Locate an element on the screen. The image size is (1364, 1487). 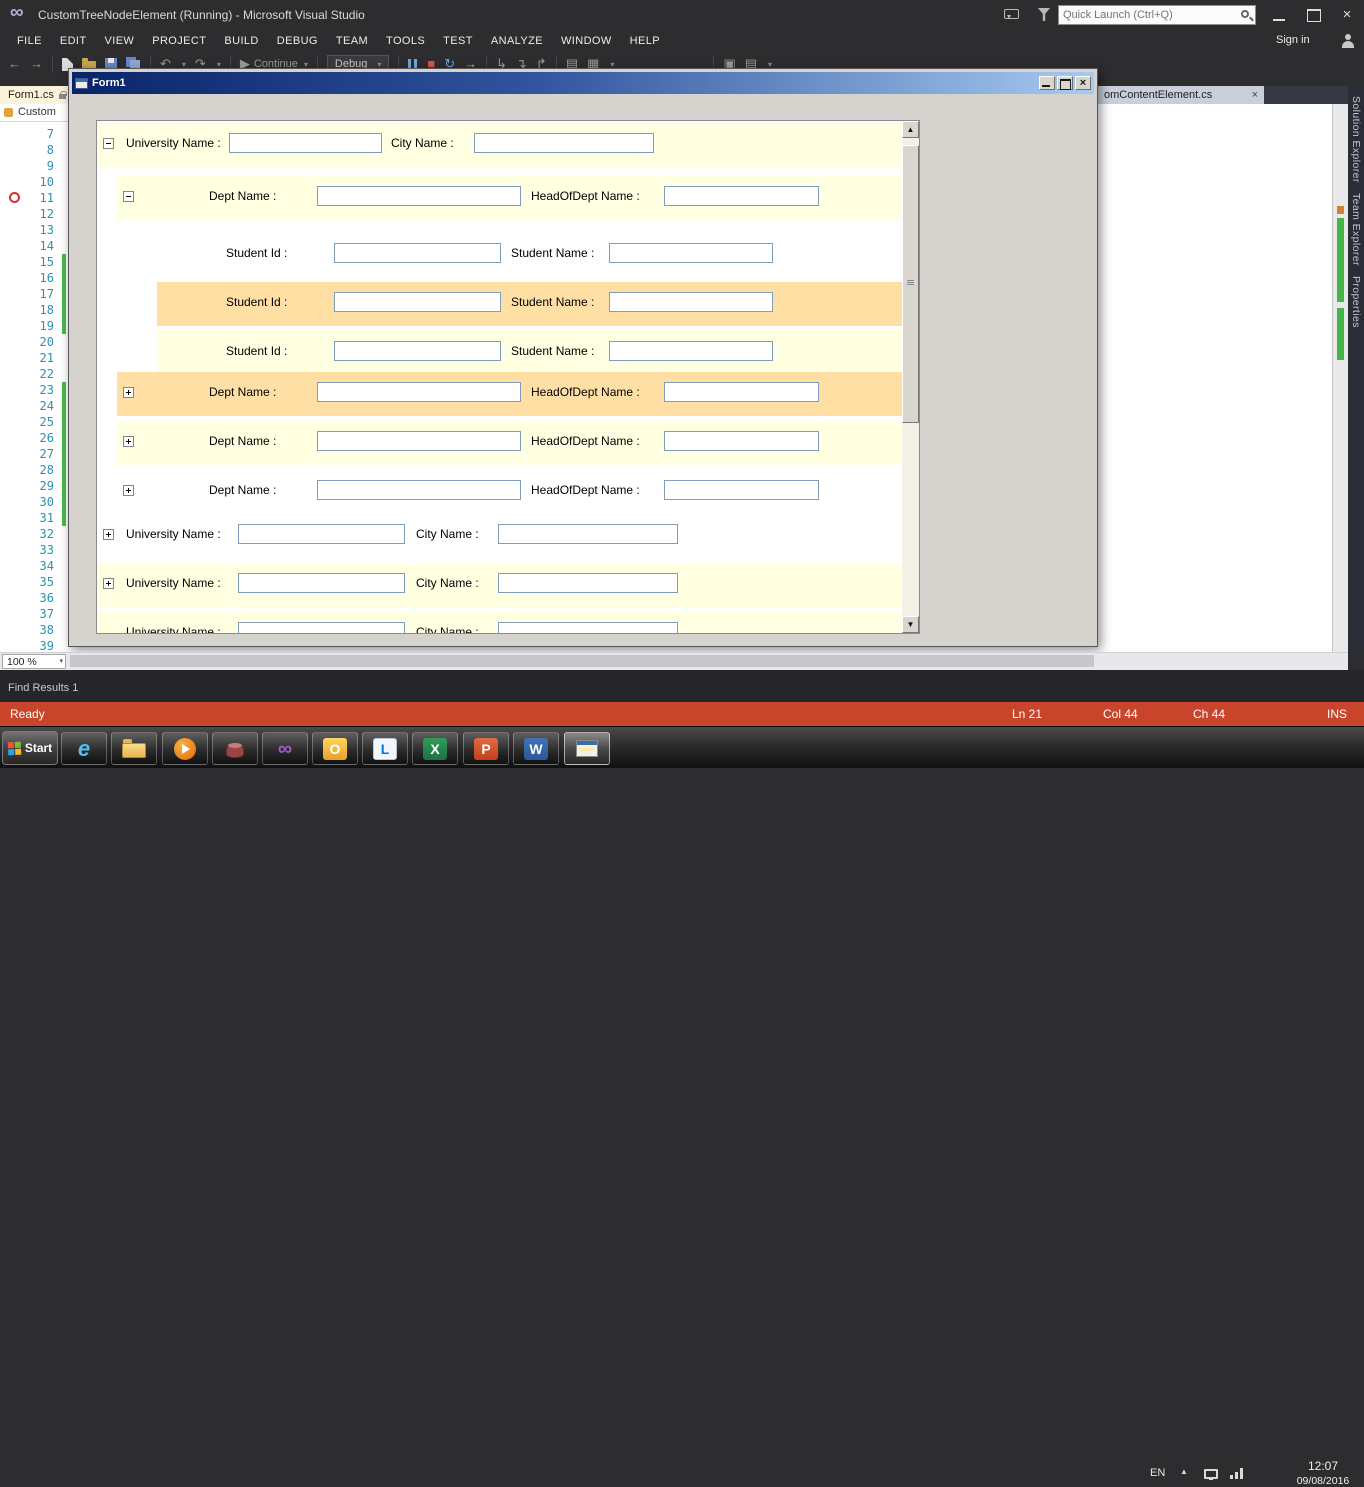
form1-app-icon is located at coordinates (587, 748).